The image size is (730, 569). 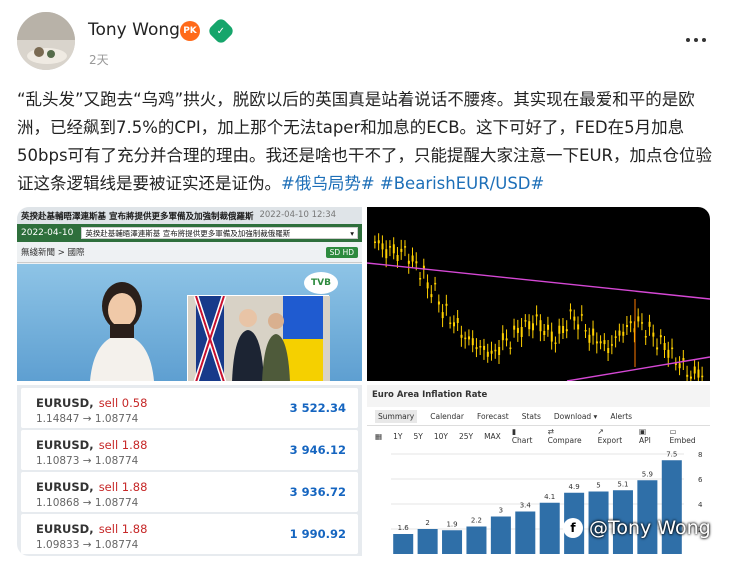 What do you see at coordinates (564, 440) in the screenshot?
I see `compare-label: Compare` at bounding box center [564, 440].